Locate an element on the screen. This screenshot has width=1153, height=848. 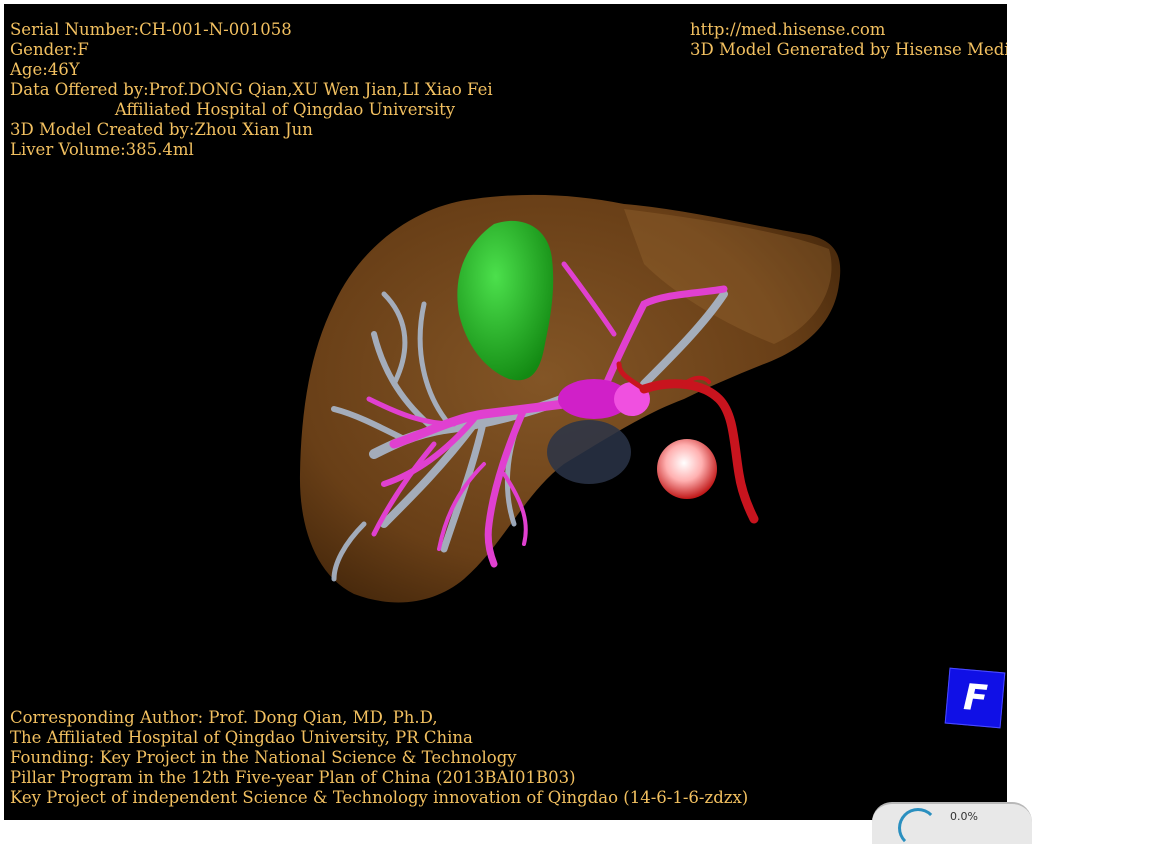
stomach-shadow is located at coordinates (589, 452).